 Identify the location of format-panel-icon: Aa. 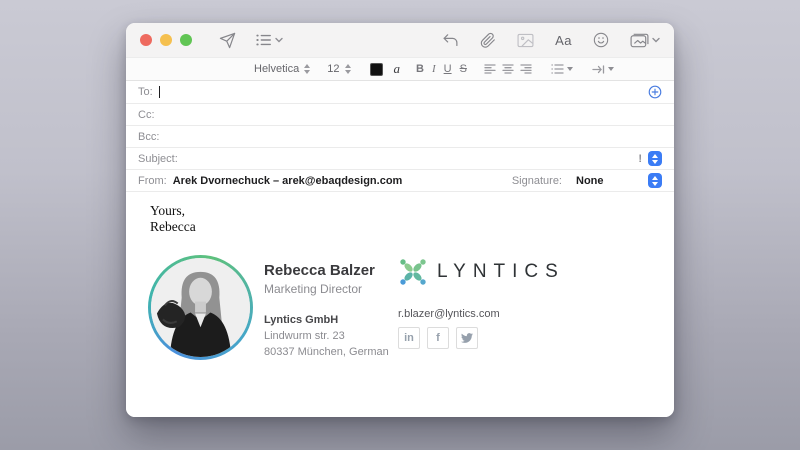
(563, 40).